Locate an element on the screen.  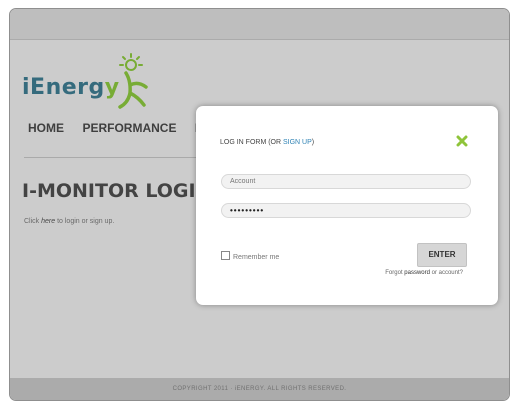
remember-me-checkbox: Remember me is located at coordinates (250, 256).